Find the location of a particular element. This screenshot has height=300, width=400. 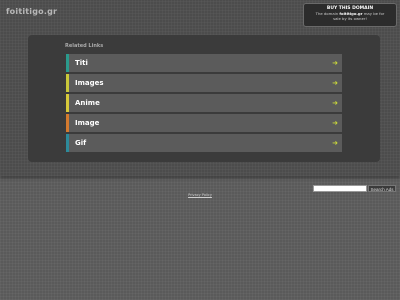

related-link-anime: Anime ➜ is located at coordinates (204, 103).